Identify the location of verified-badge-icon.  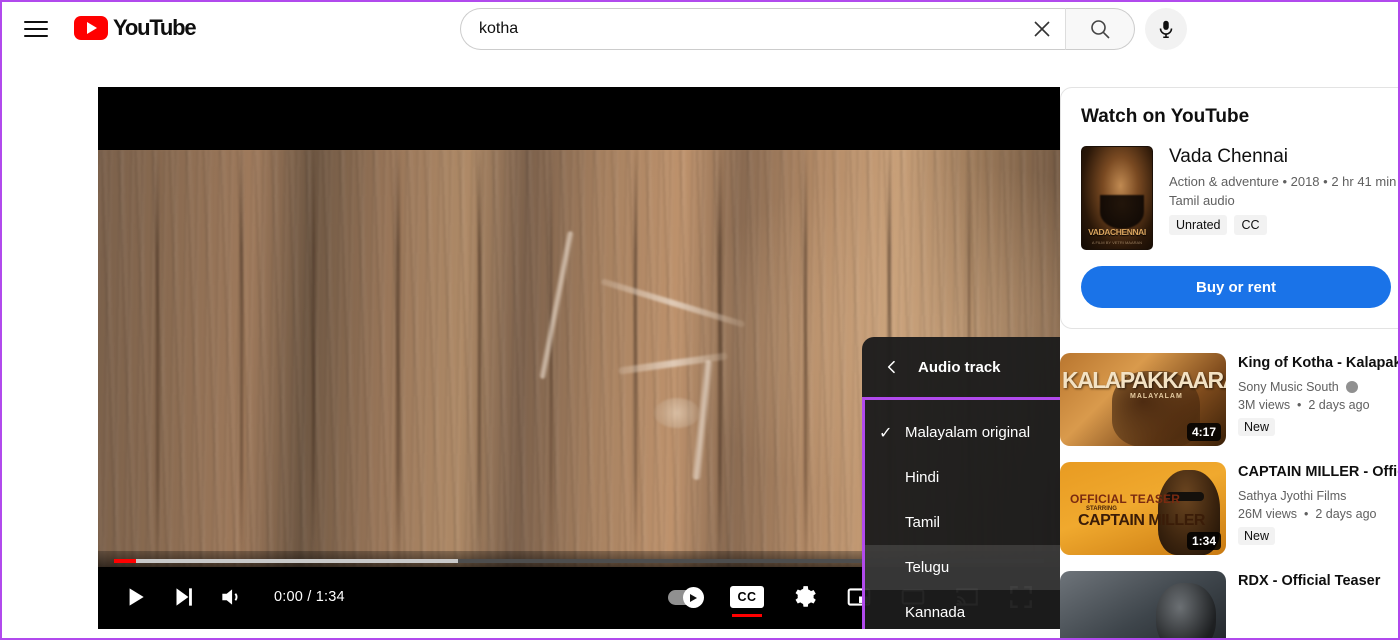
(1352, 386).